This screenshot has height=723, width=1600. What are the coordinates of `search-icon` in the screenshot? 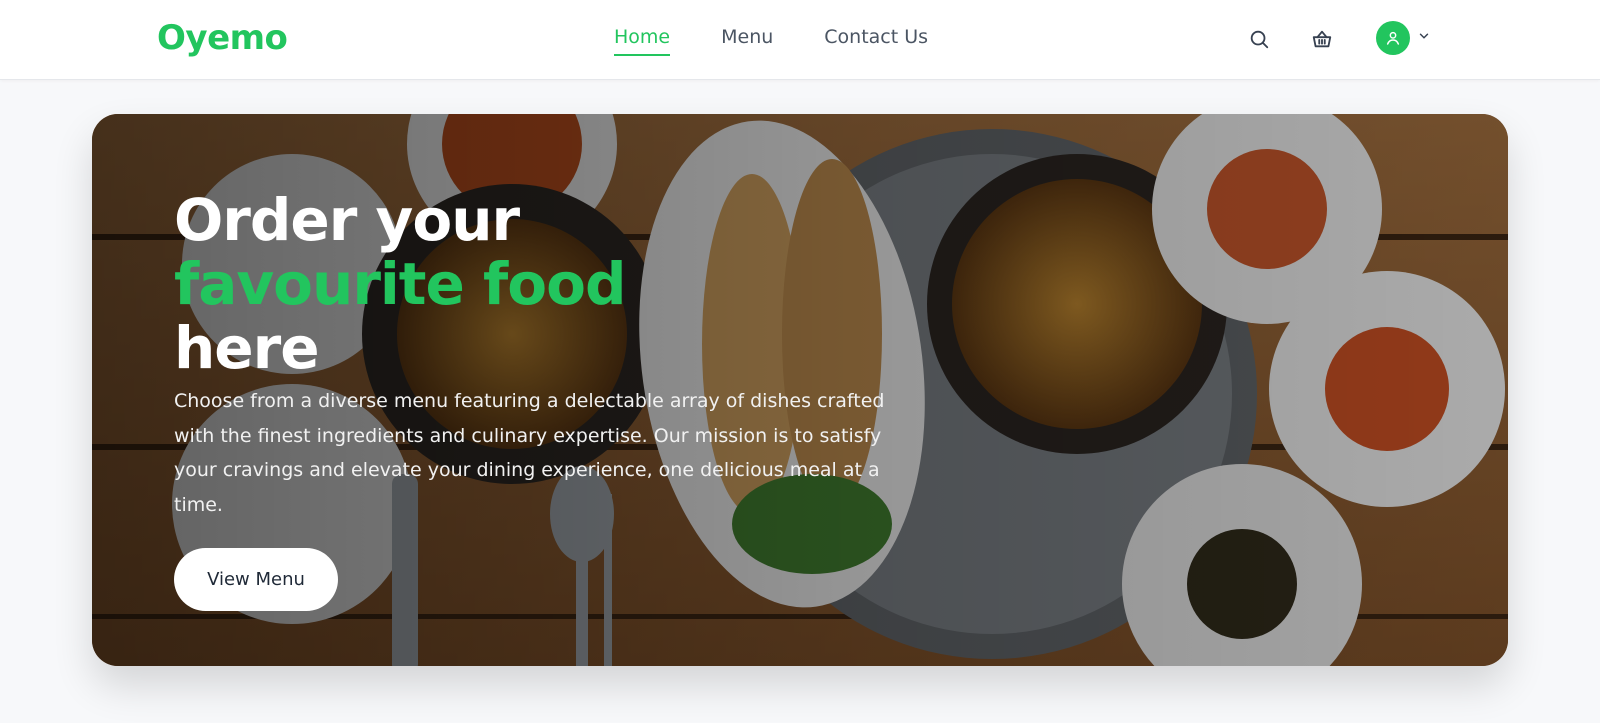 It's located at (1259, 39).